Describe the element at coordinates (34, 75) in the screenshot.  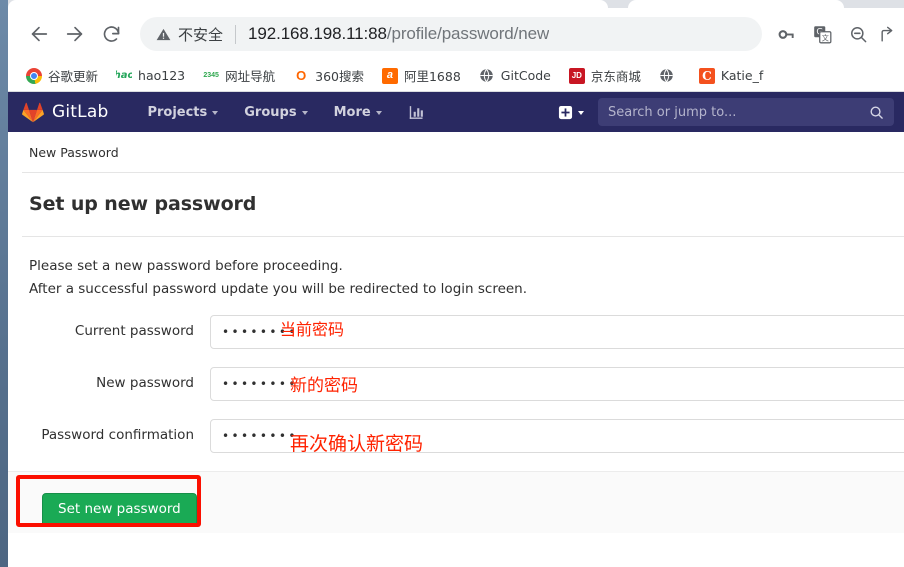
I see `chrome-icon` at that location.